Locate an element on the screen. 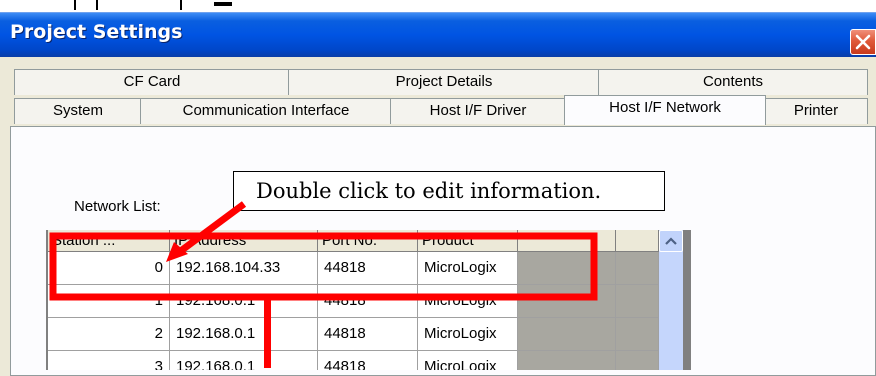  close-button is located at coordinates (863, 42).